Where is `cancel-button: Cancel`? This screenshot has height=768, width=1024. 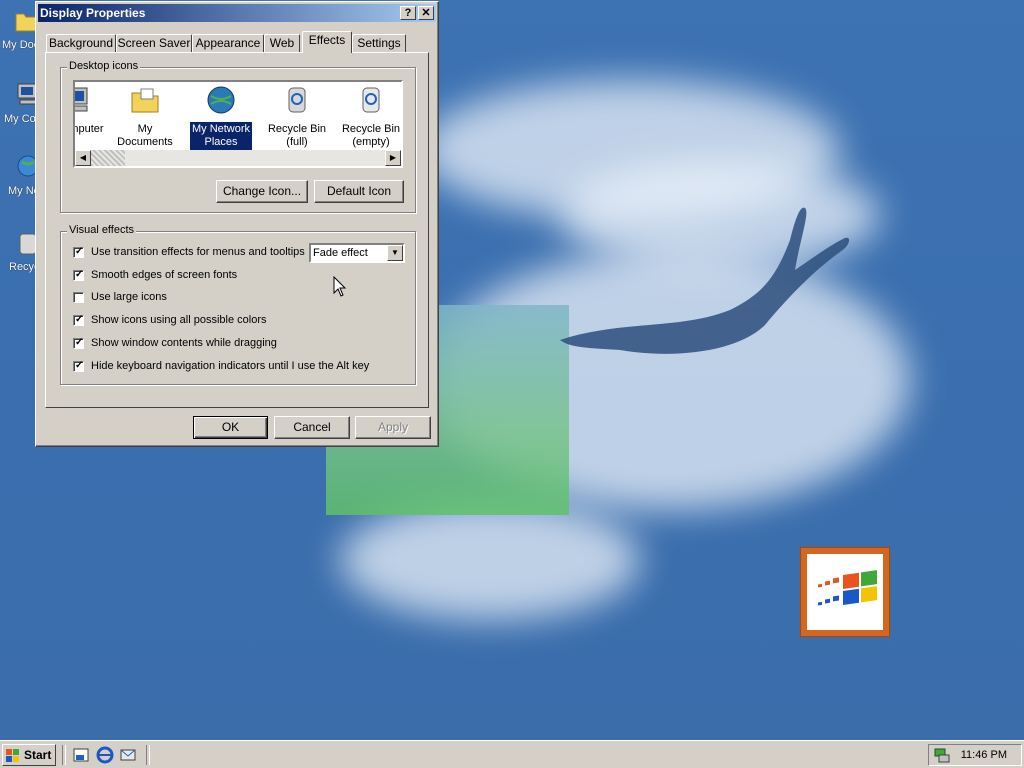
cancel-button: Cancel is located at coordinates (312, 427).